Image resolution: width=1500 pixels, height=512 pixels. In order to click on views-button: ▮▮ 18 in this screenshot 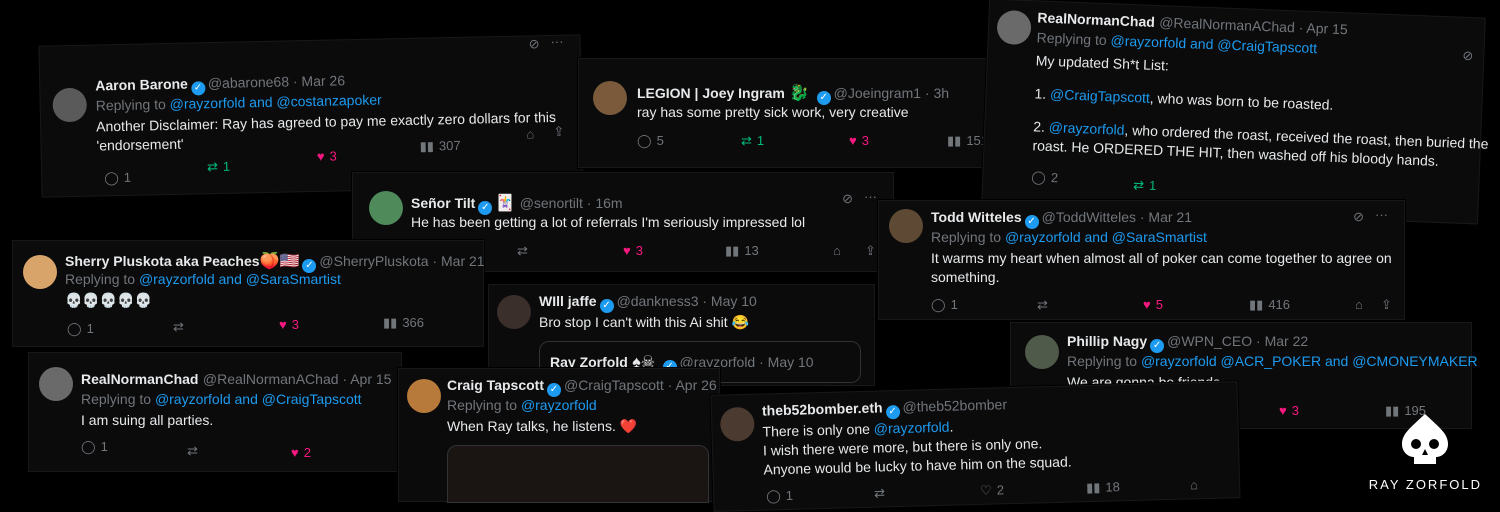, I will do `click(1103, 487)`.